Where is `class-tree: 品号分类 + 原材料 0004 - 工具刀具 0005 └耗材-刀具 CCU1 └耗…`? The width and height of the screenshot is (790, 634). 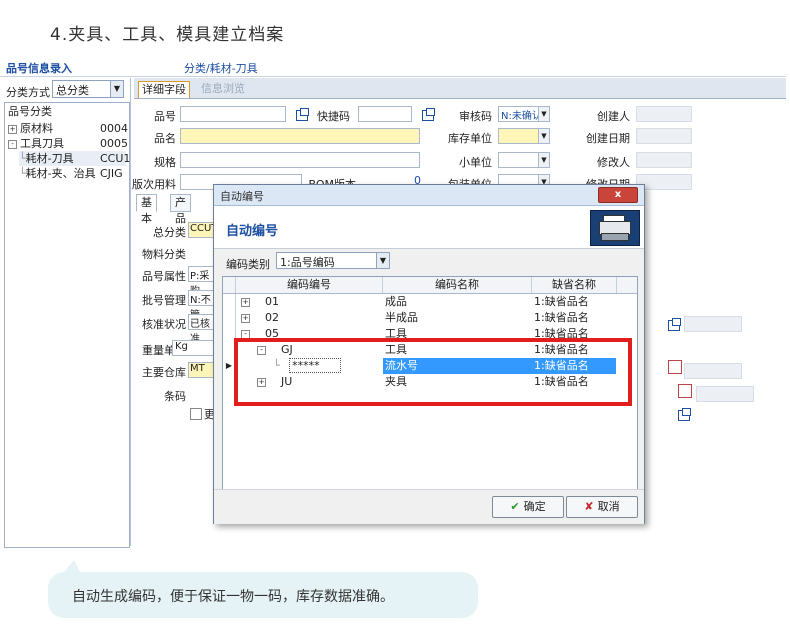
class-tree: 品号分类 + 原材料 0004 - 工具刀具 0005 └耗材-刀具 CCU1 └耗… is located at coordinates (67, 325).